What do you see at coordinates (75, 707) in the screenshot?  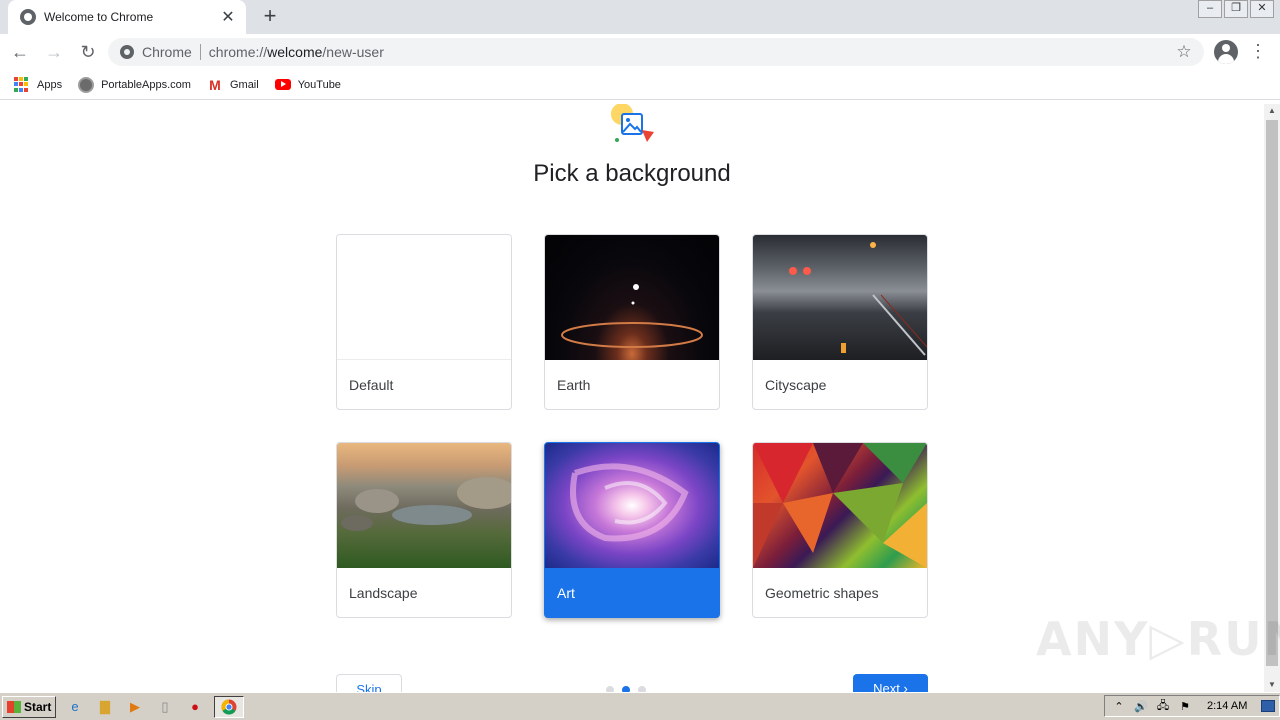 I see `internet-explorer-icon: e` at bounding box center [75, 707].